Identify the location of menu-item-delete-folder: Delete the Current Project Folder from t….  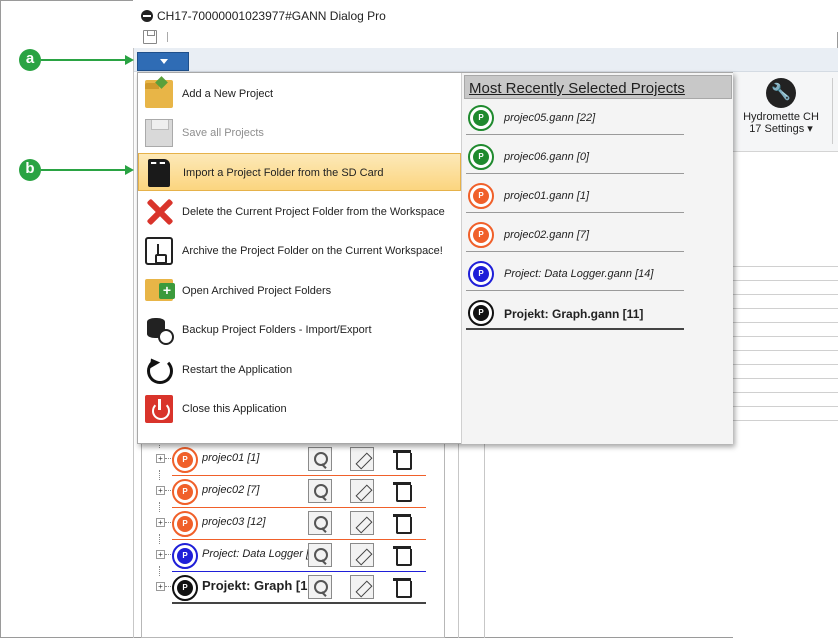
(299, 212).